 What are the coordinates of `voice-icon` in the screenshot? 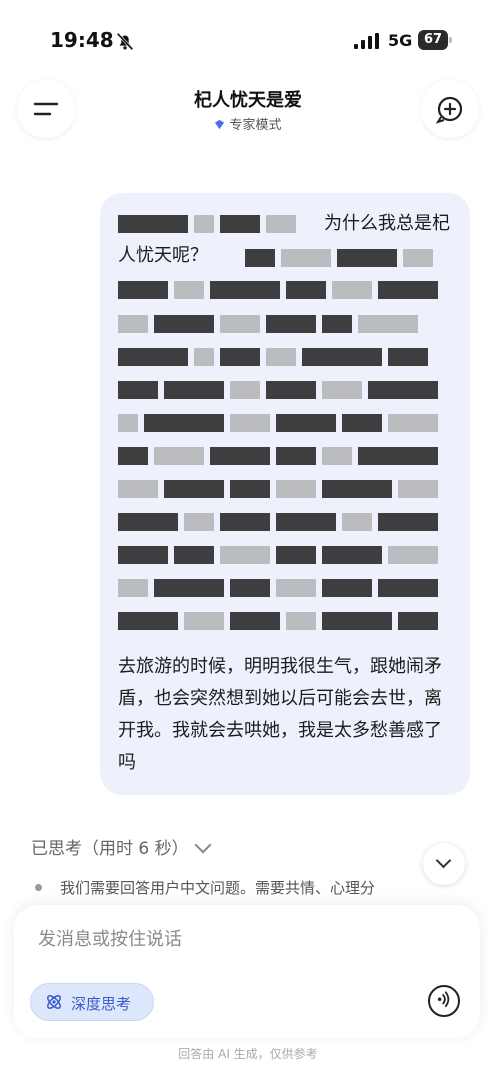 It's located at (443, 999).